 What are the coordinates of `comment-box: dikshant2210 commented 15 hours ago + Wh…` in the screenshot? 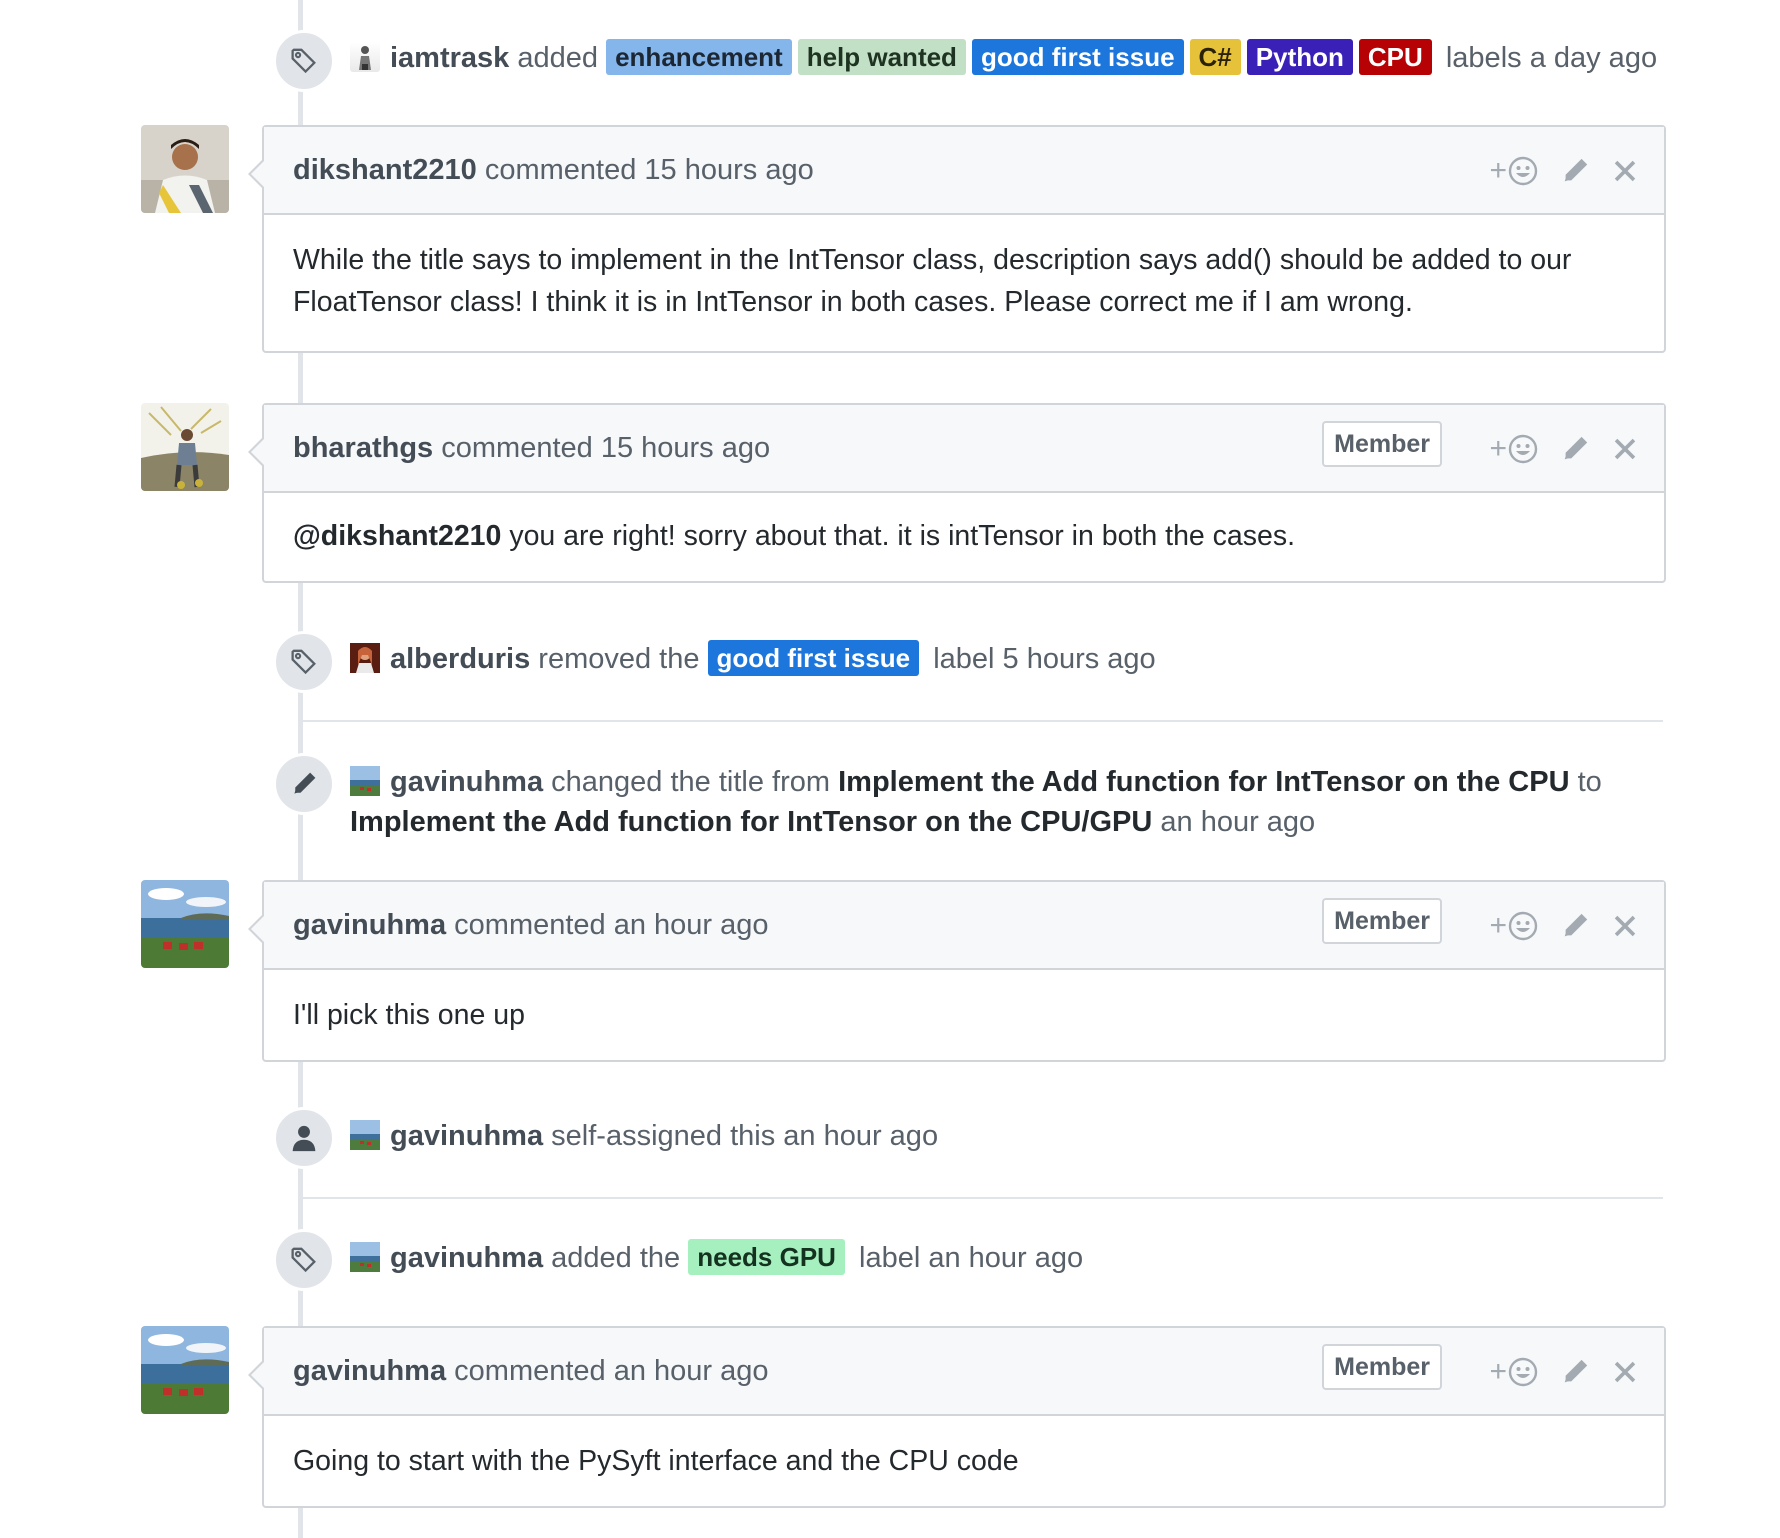 It's located at (957, 239).